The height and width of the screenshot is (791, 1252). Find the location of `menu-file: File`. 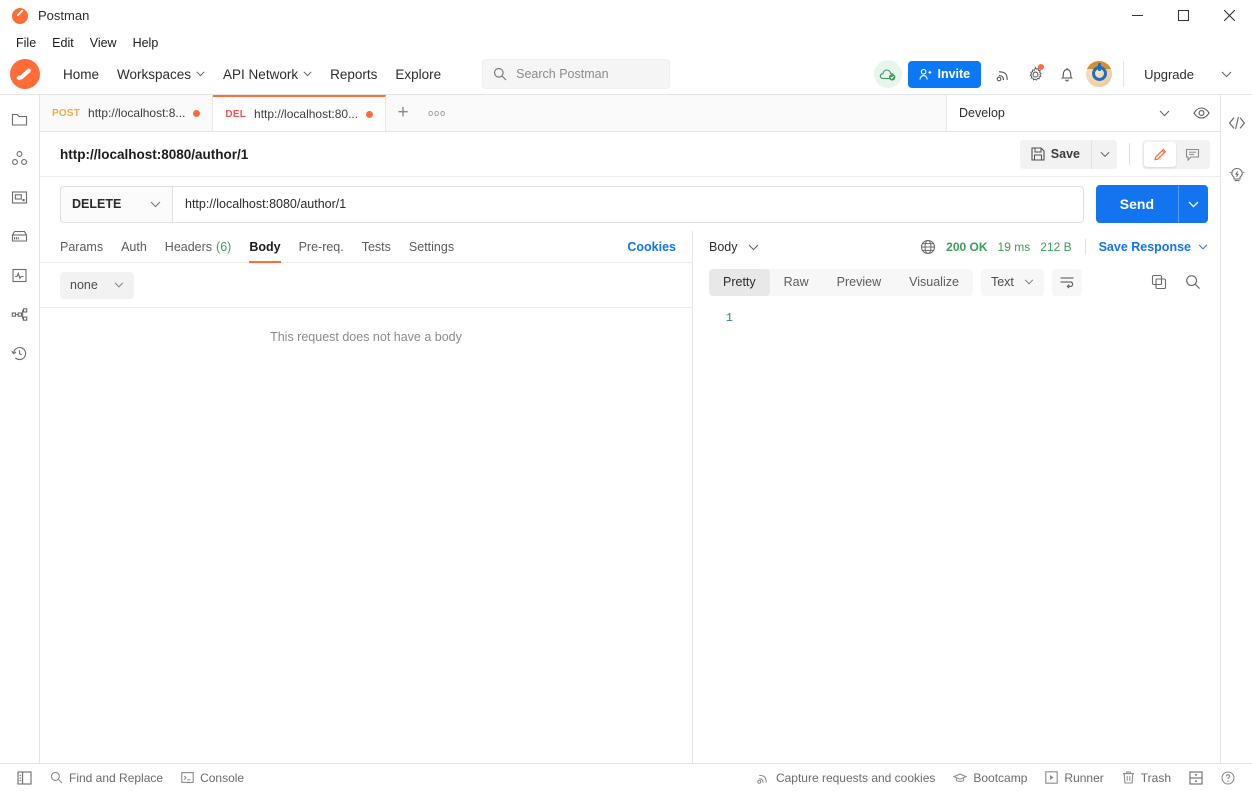

menu-file: File is located at coordinates (26, 43).